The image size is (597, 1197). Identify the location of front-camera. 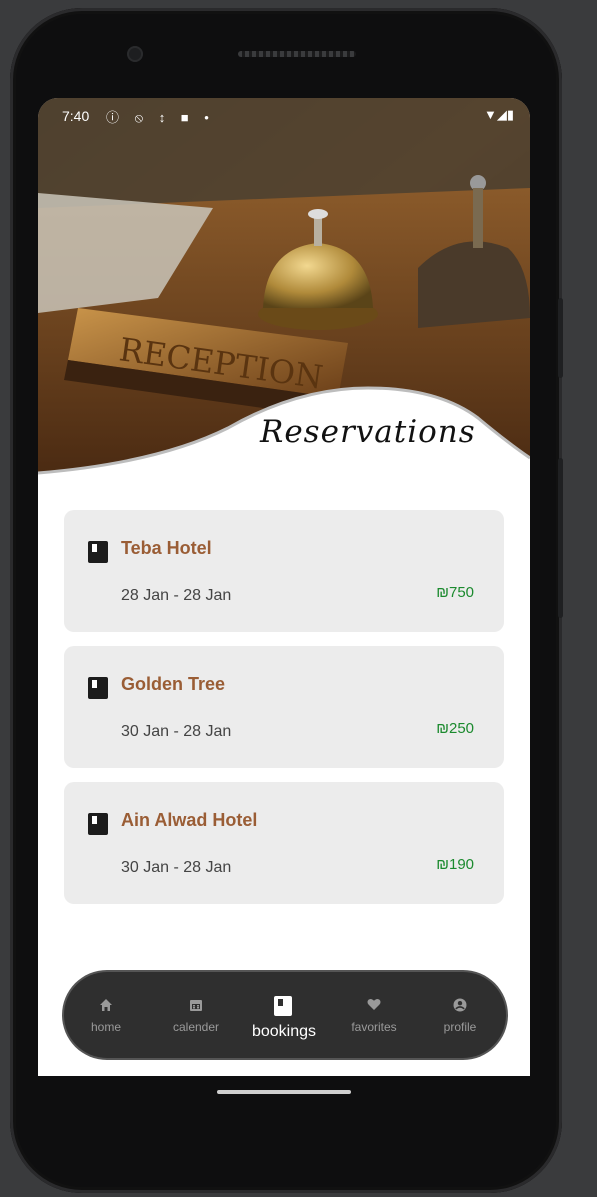
(135, 54).